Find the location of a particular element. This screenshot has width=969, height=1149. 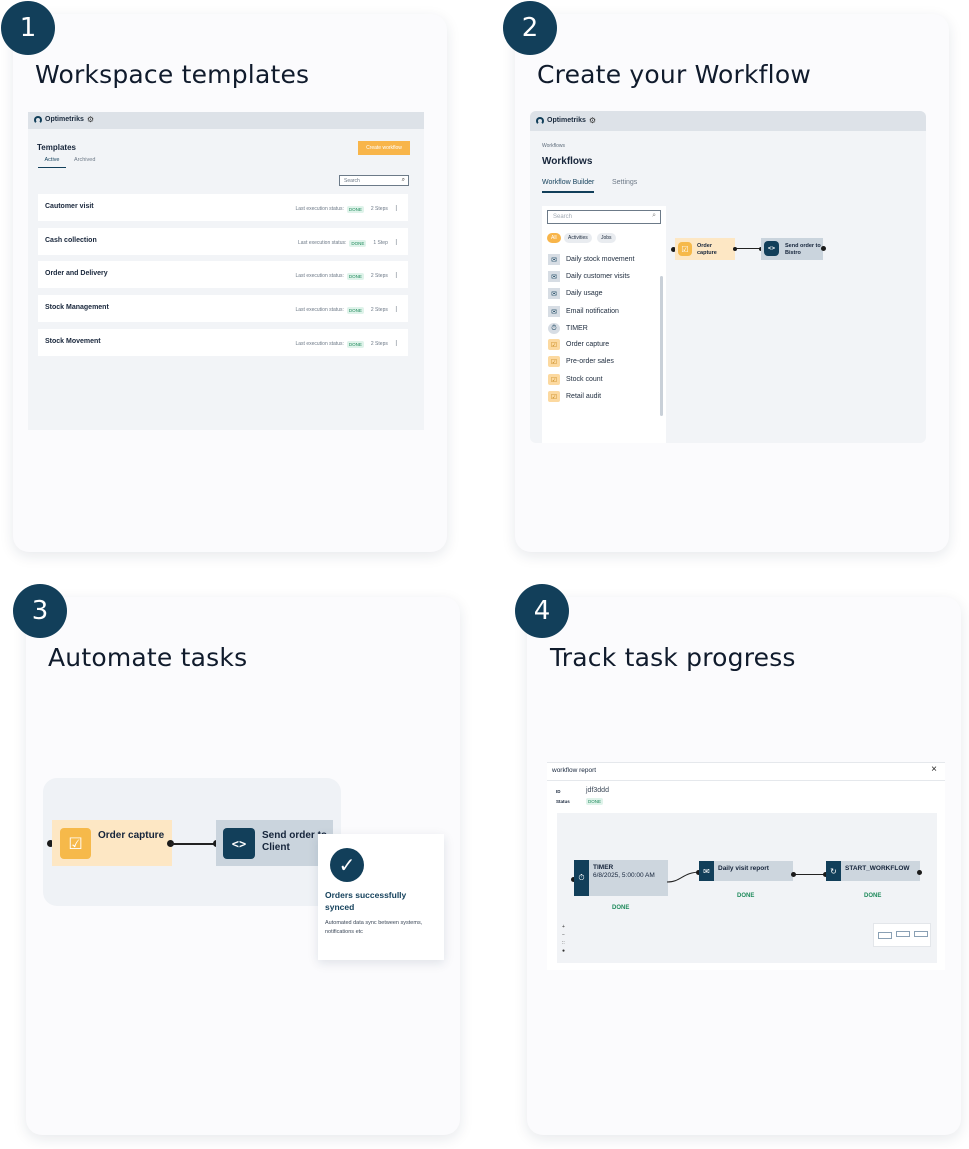

tab-workflow-builder: Workflow Builder is located at coordinates (568, 186).